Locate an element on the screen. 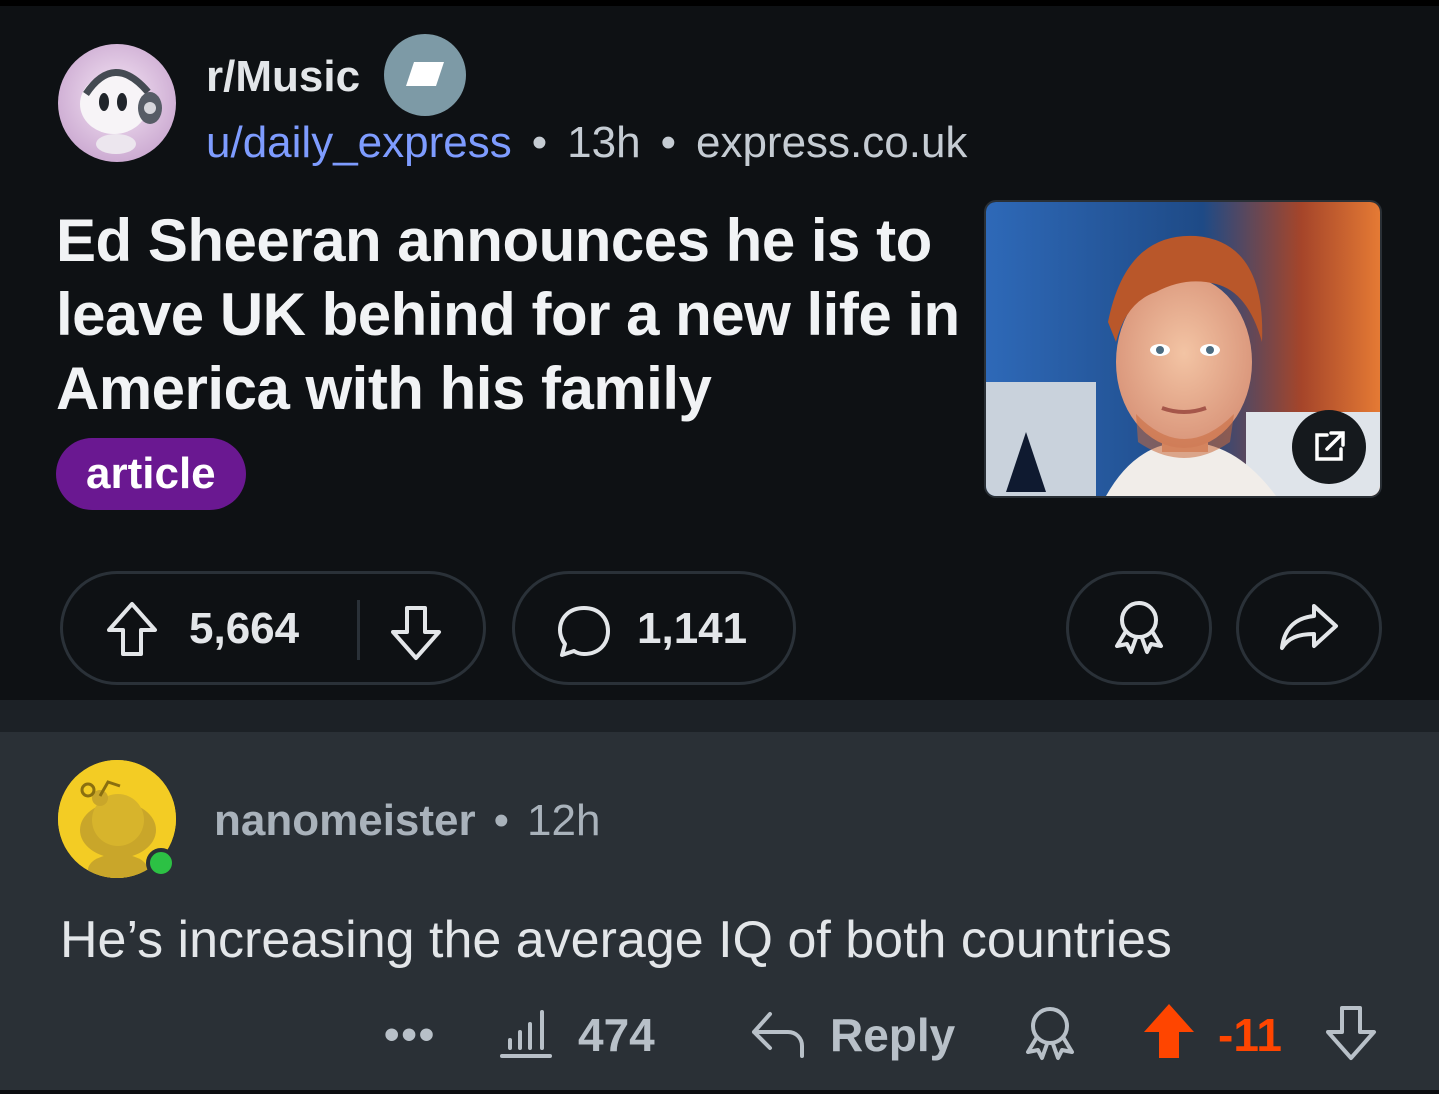 This screenshot has width=1439, height=1094. share-icon is located at coordinates (1309, 628).